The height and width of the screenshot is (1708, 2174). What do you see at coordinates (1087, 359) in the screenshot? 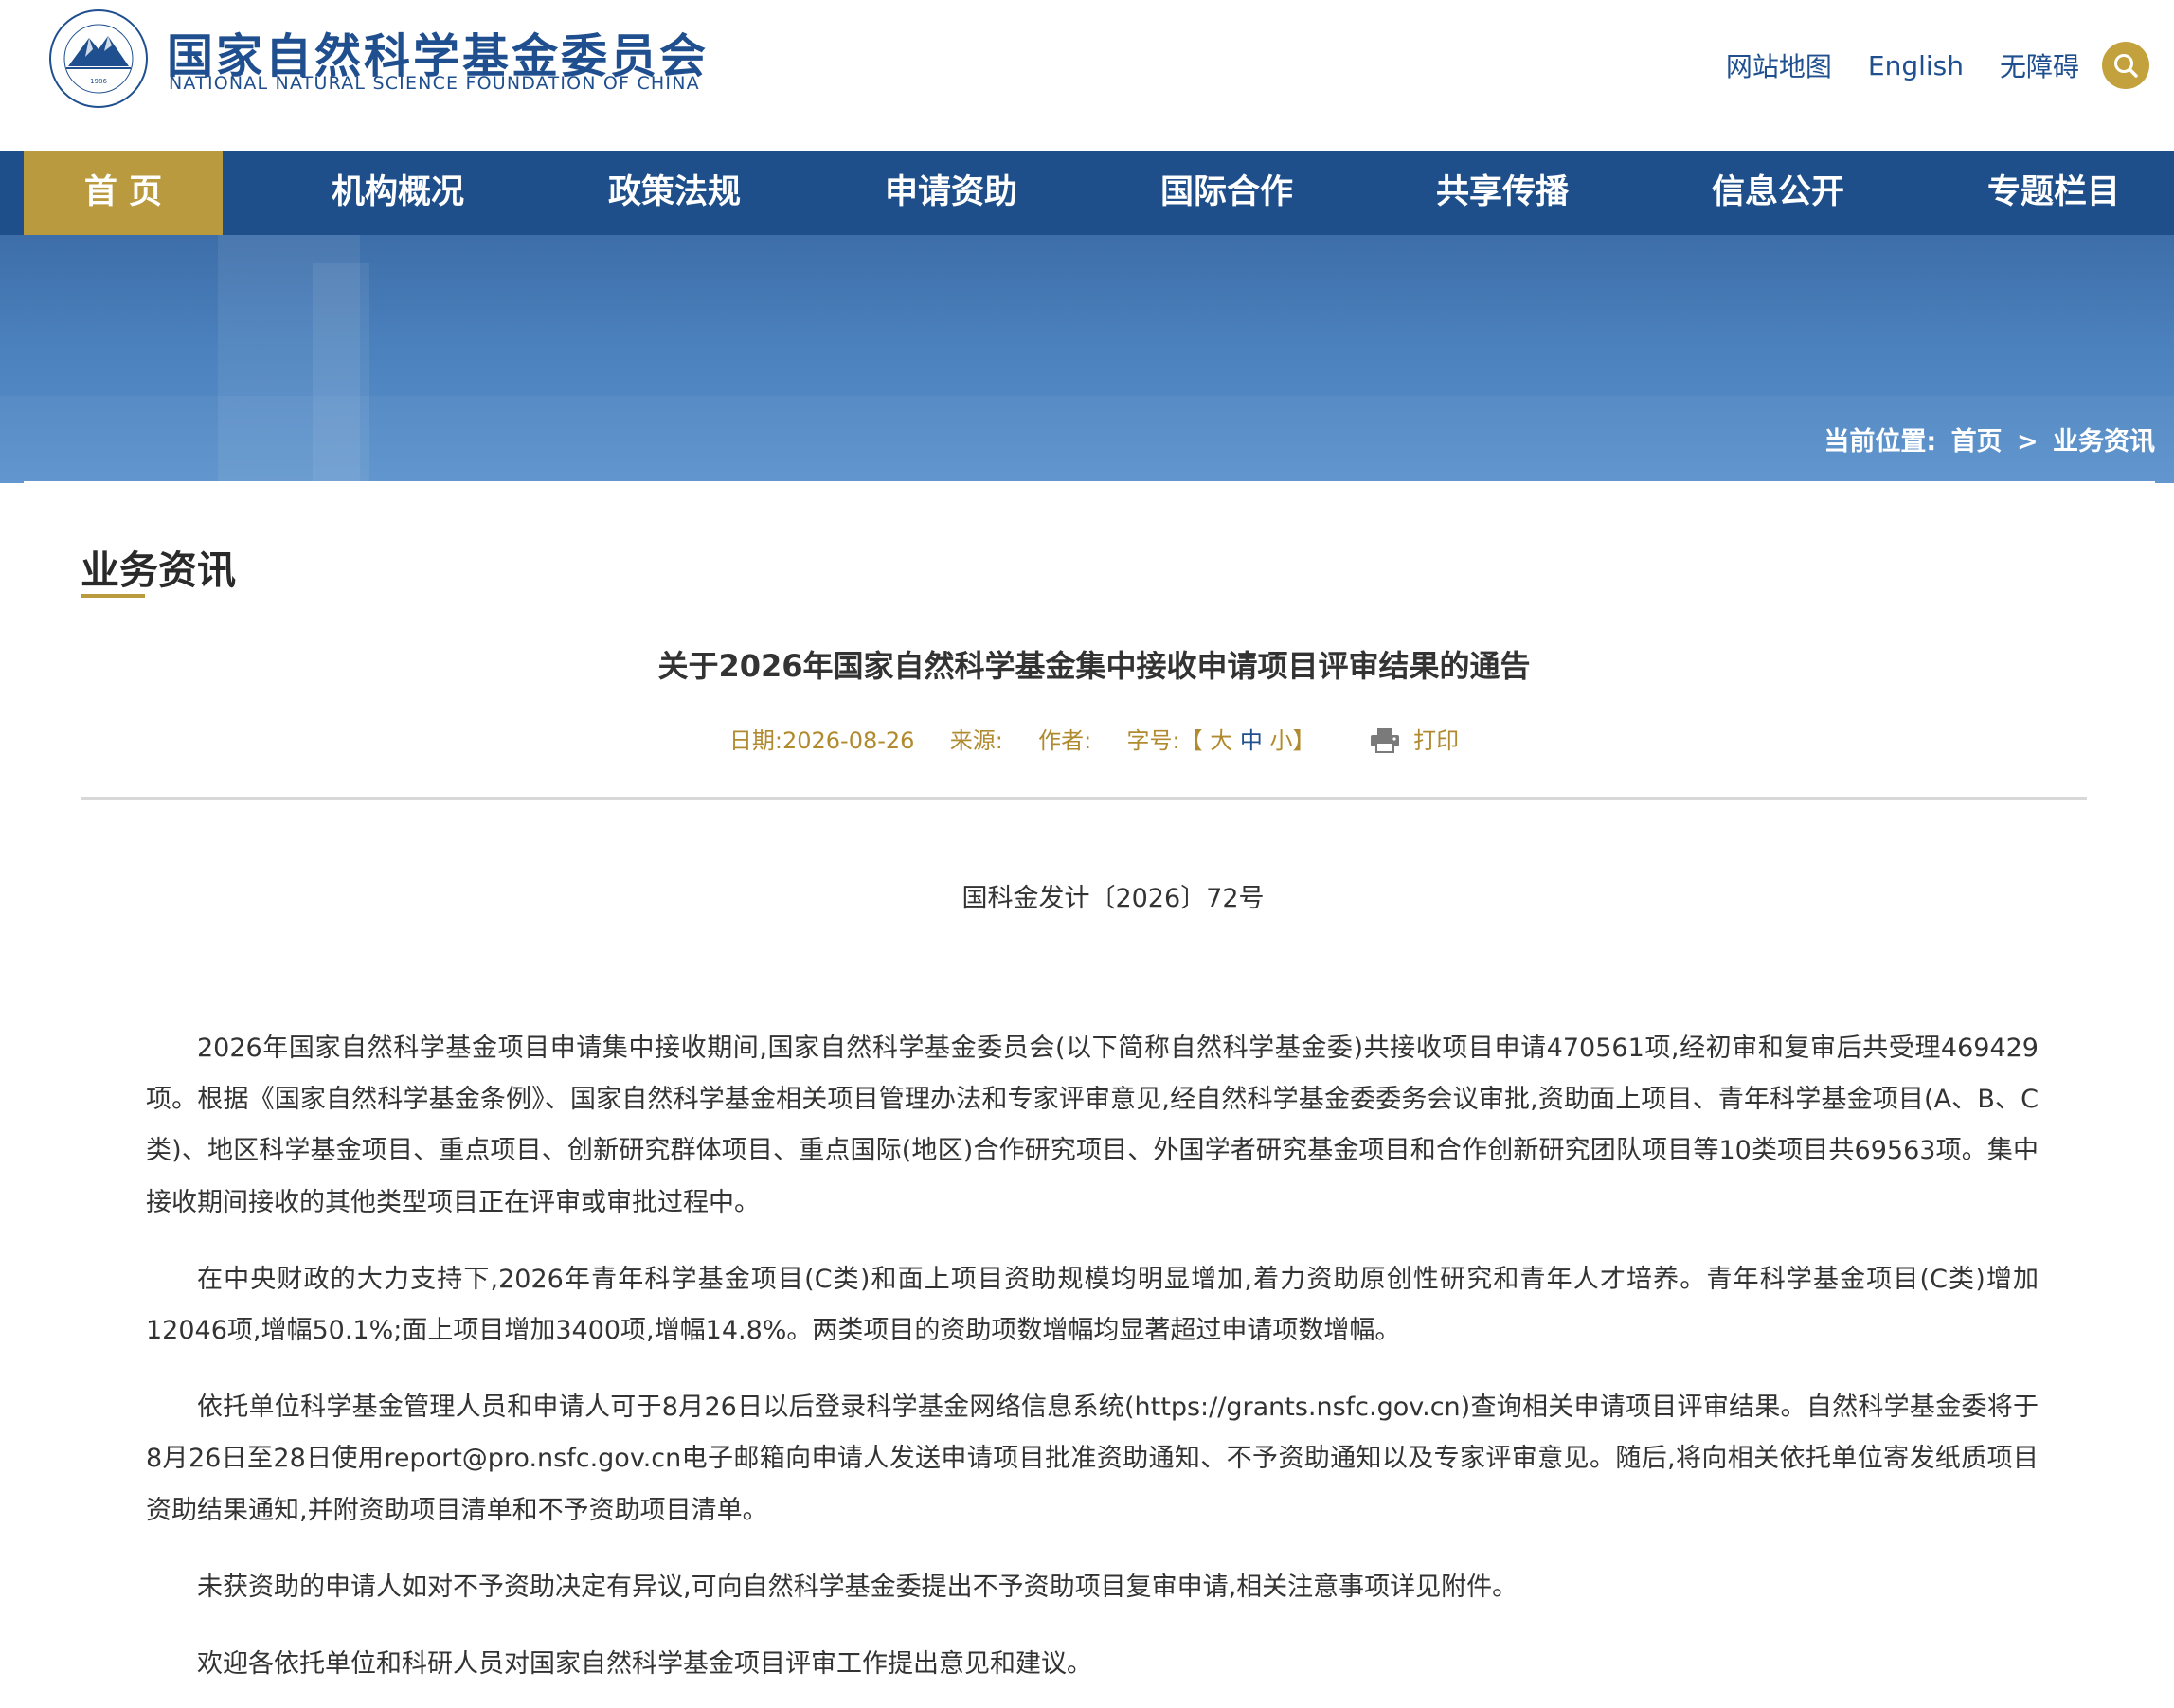
I see `page-banner: 当前位置: 首页 > 业务资讯` at bounding box center [1087, 359].